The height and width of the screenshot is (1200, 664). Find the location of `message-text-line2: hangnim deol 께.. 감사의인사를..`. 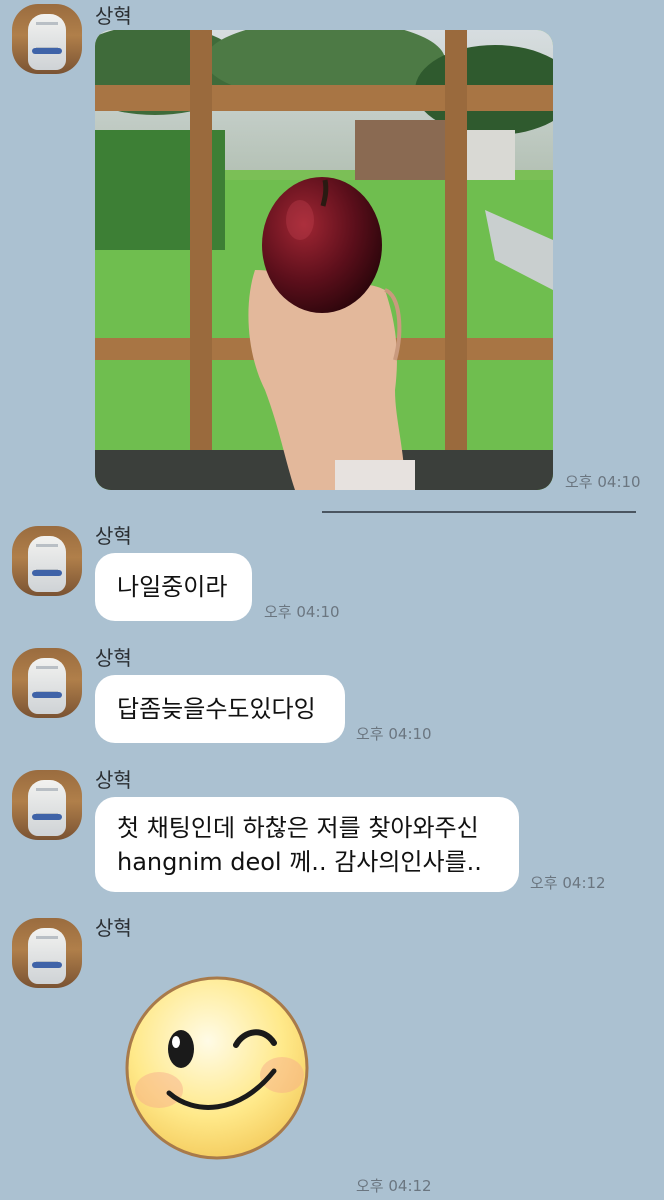

message-text-line2: hangnim deol 께.. 감사의인사를.. is located at coordinates (299, 861).